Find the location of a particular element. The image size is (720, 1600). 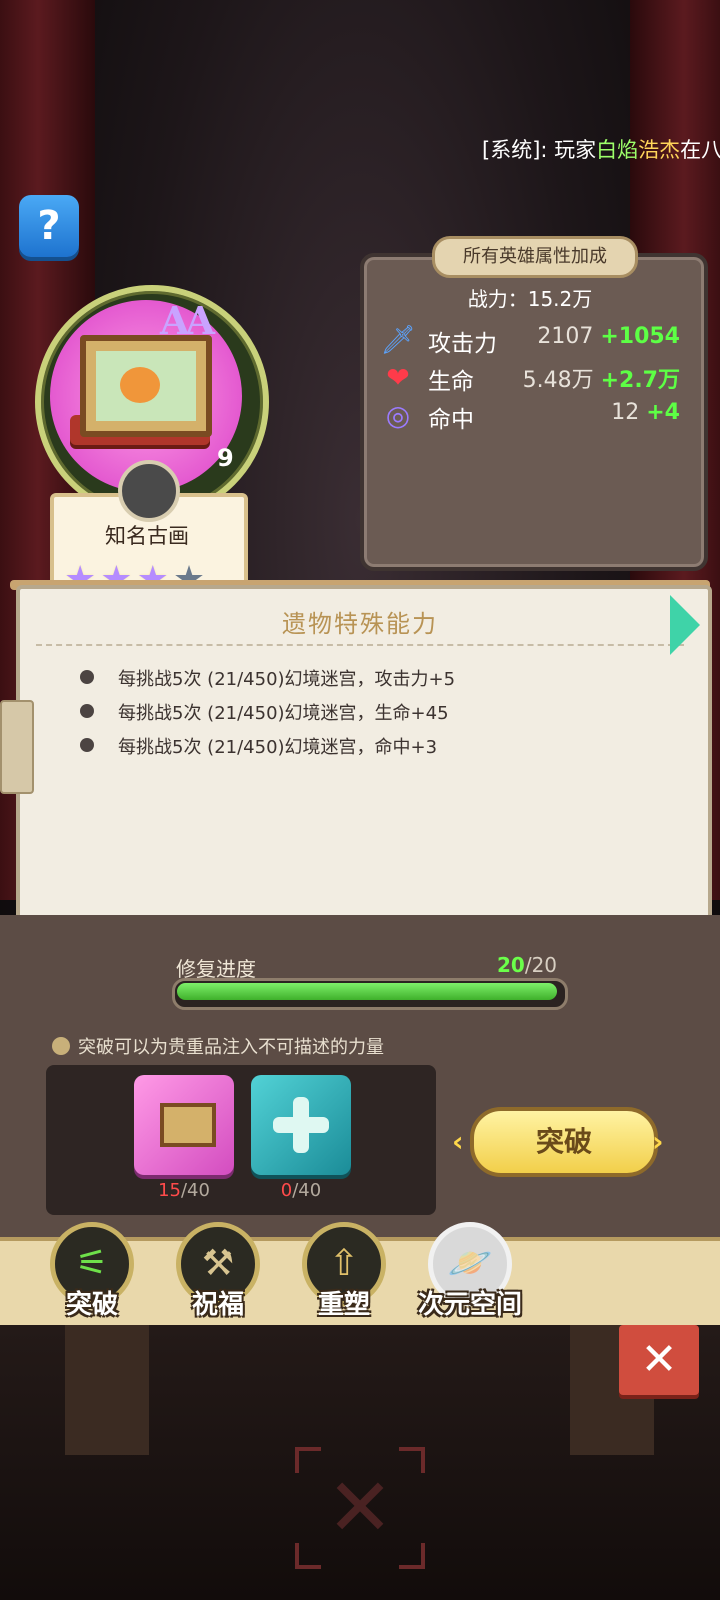

stat-base: 12 is located at coordinates (625, 412).